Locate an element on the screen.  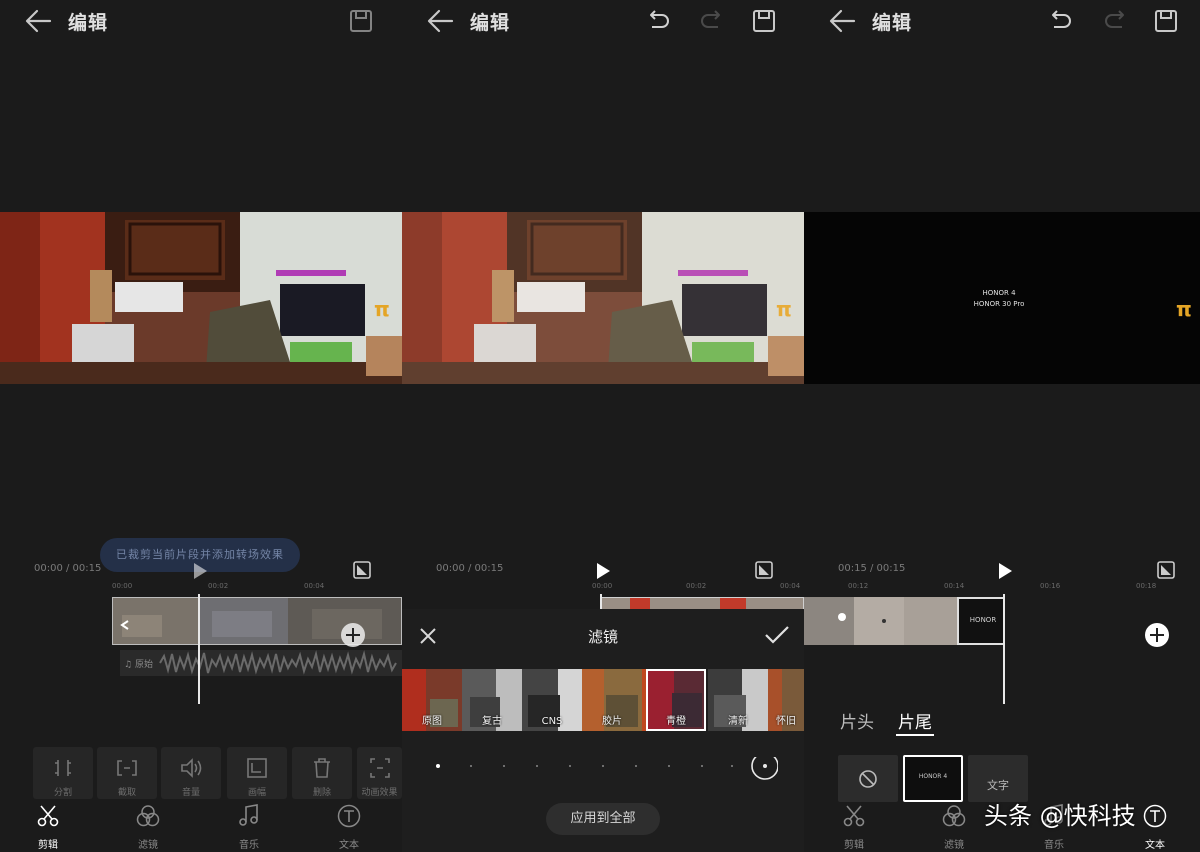
template-honor: HONOR 4 is located at coordinates (933, 778).